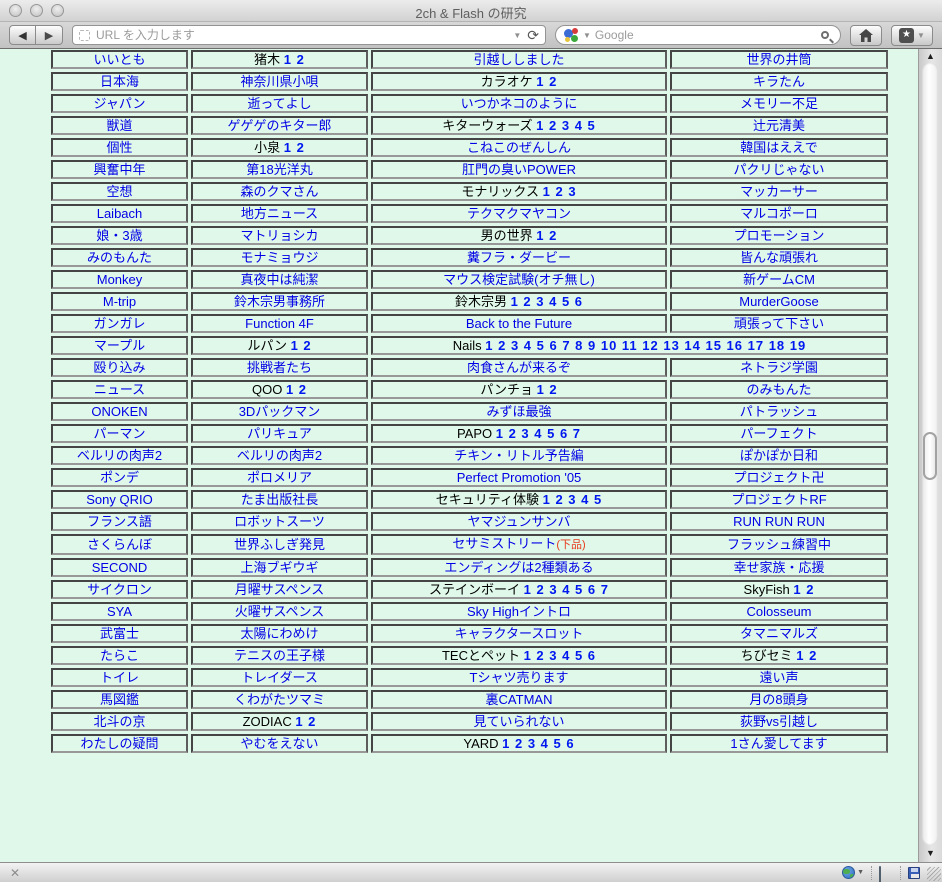  What do you see at coordinates (280, 589) in the screenshot?
I see `flash-link: 月曜サスペンス` at bounding box center [280, 589].